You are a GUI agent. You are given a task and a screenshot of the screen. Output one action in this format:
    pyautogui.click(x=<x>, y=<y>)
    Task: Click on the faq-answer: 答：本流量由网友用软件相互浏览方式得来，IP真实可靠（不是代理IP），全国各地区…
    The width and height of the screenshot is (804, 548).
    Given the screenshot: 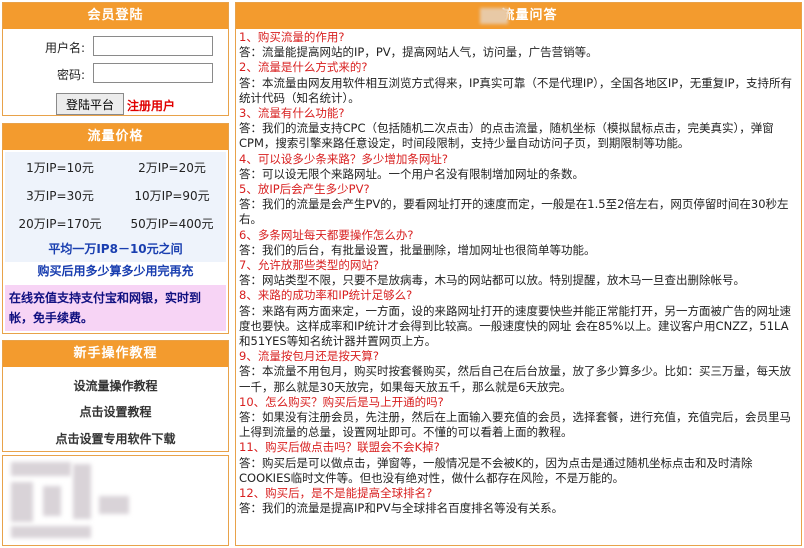 What is the action you would take?
    pyautogui.click(x=516, y=90)
    